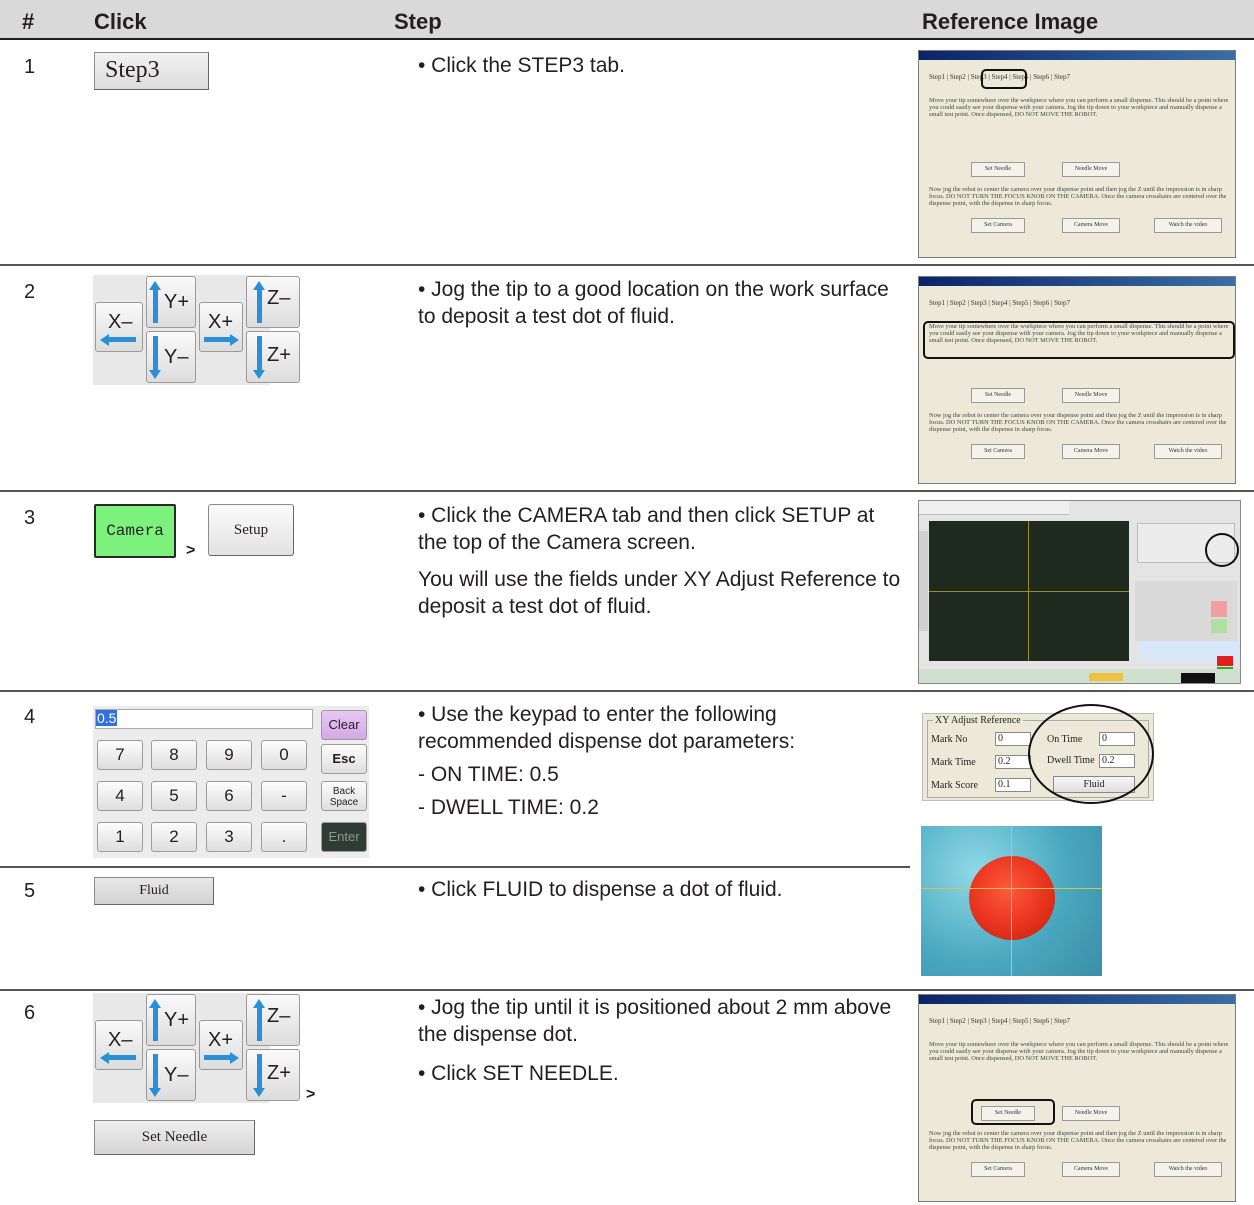  Describe the element at coordinates (344, 725) in the screenshot. I see `clear-key: Clear` at that location.